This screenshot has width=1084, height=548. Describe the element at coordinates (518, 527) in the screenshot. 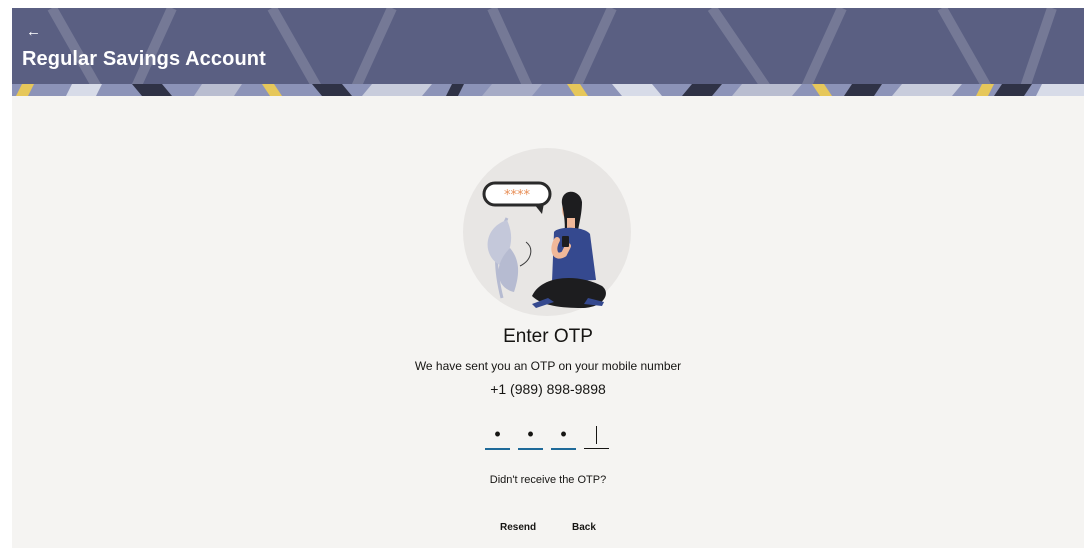

I see `resend-button: Resend` at that location.